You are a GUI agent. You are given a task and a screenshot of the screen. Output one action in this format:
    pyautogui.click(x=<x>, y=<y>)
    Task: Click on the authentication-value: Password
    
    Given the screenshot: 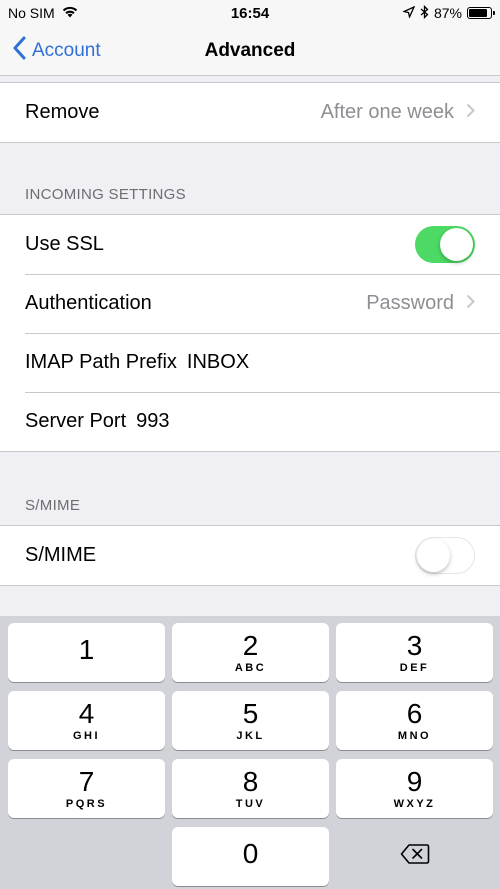 What is the action you would take?
    pyautogui.click(x=410, y=303)
    